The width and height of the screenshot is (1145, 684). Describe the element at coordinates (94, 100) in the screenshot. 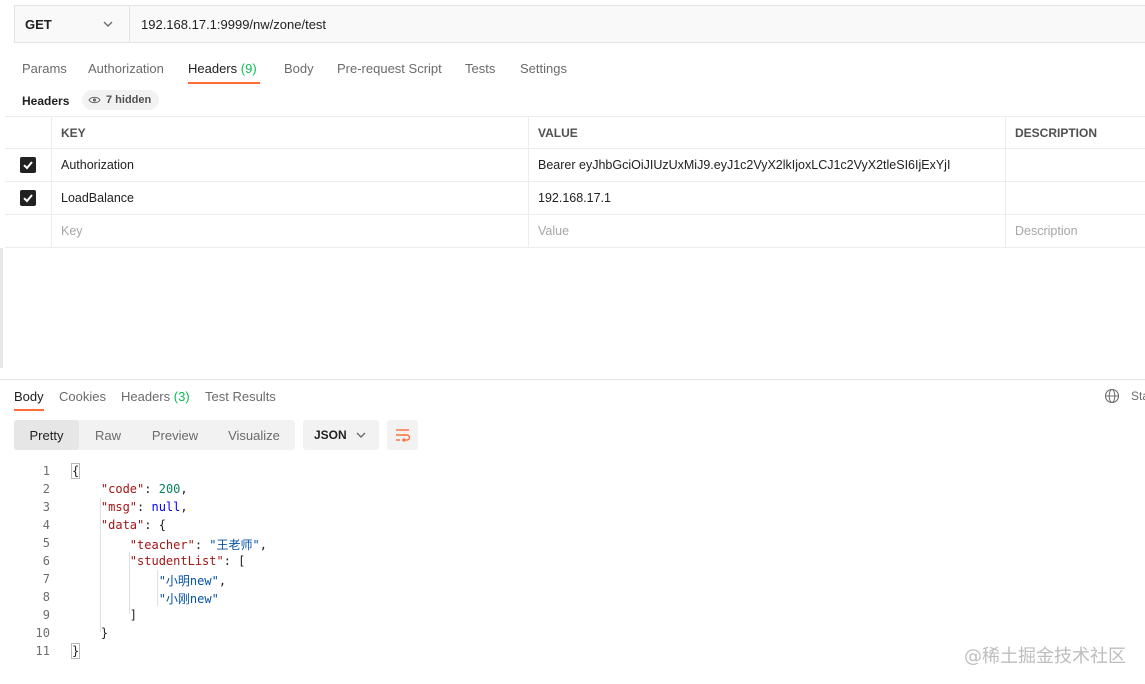

I see `eye-icon` at that location.